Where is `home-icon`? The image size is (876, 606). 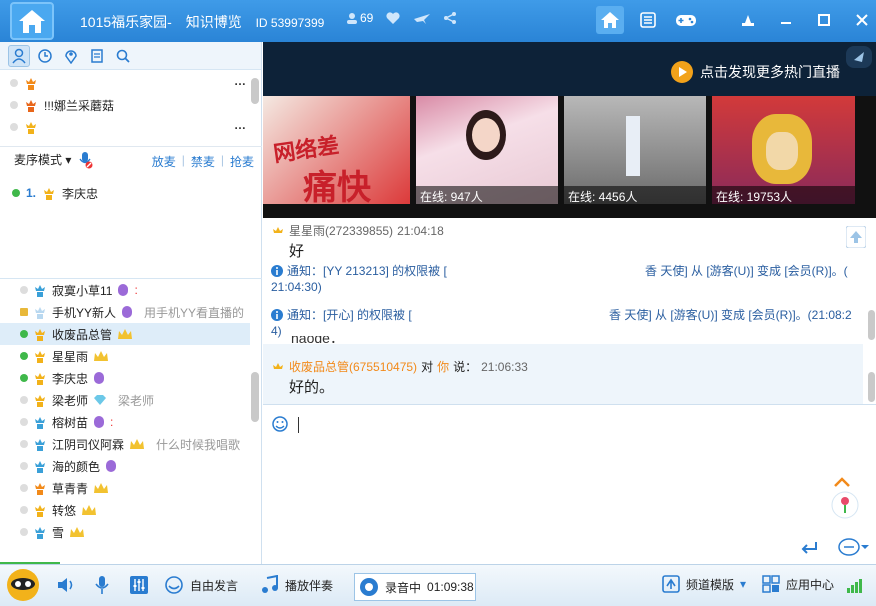
home-icon is located at coordinates (32, 21).